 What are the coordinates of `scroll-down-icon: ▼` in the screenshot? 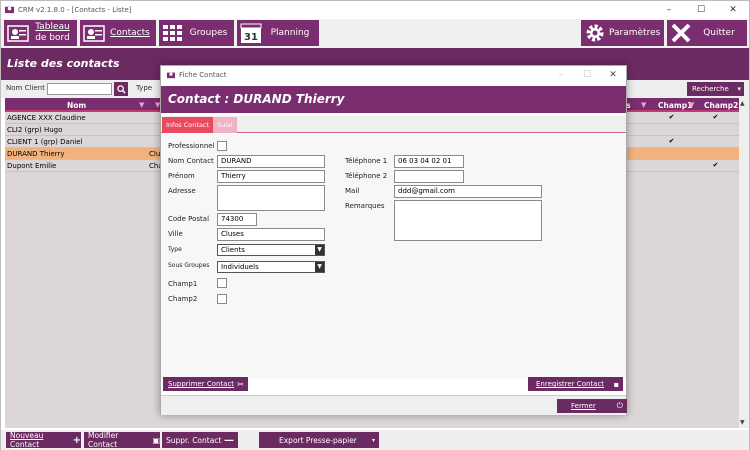 It's located at (742, 422).